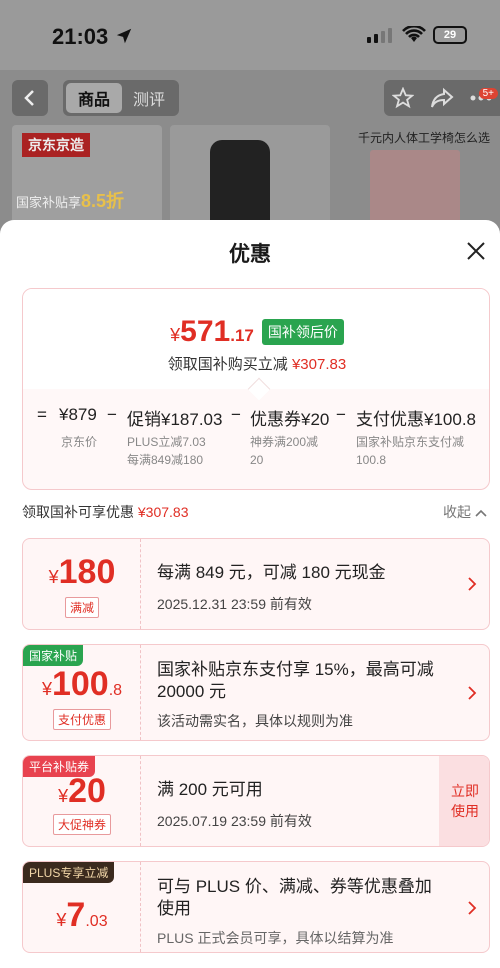 The height and width of the screenshot is (968, 500). What do you see at coordinates (175, 419) in the screenshot?
I see `formula-value: 促销¥187.03` at bounding box center [175, 419].